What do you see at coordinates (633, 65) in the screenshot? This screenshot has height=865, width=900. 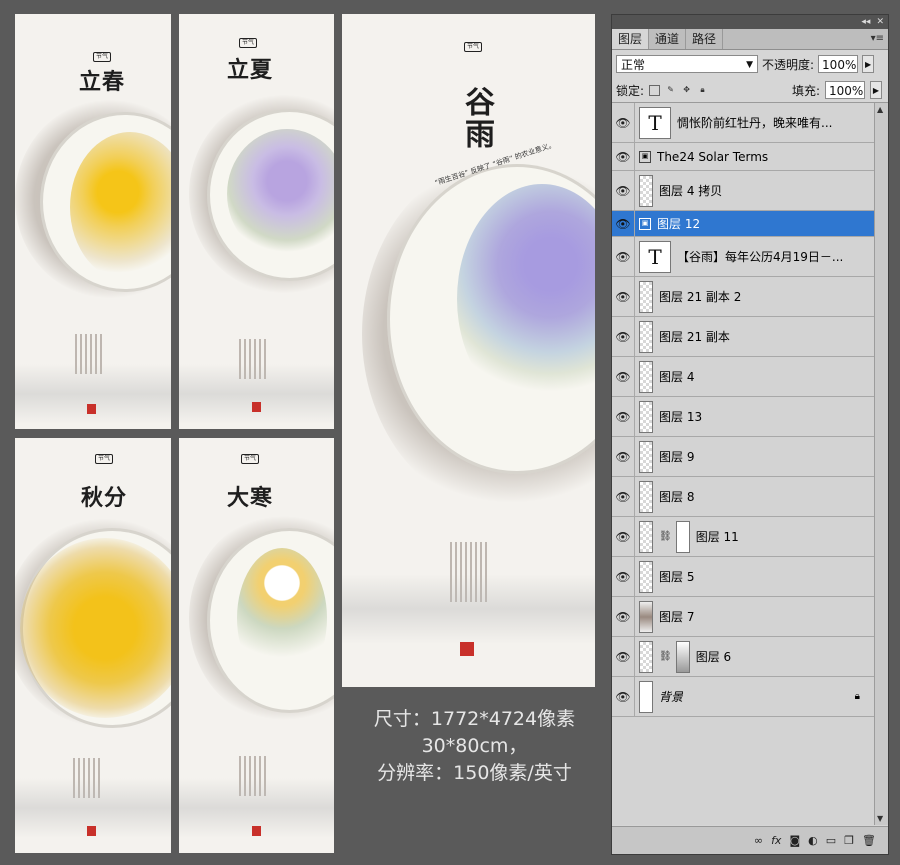 I see `blend-mode-value: 正常` at bounding box center [633, 65].